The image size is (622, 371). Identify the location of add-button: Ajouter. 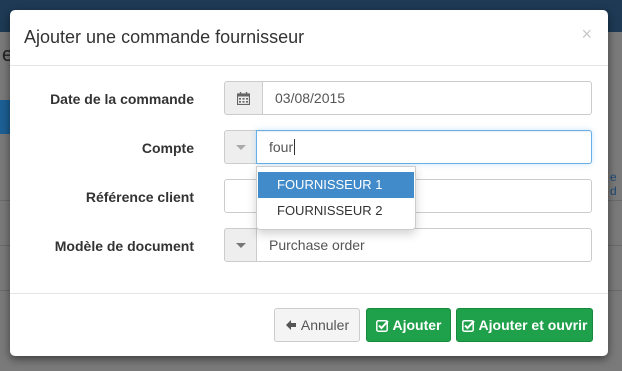
(408, 325).